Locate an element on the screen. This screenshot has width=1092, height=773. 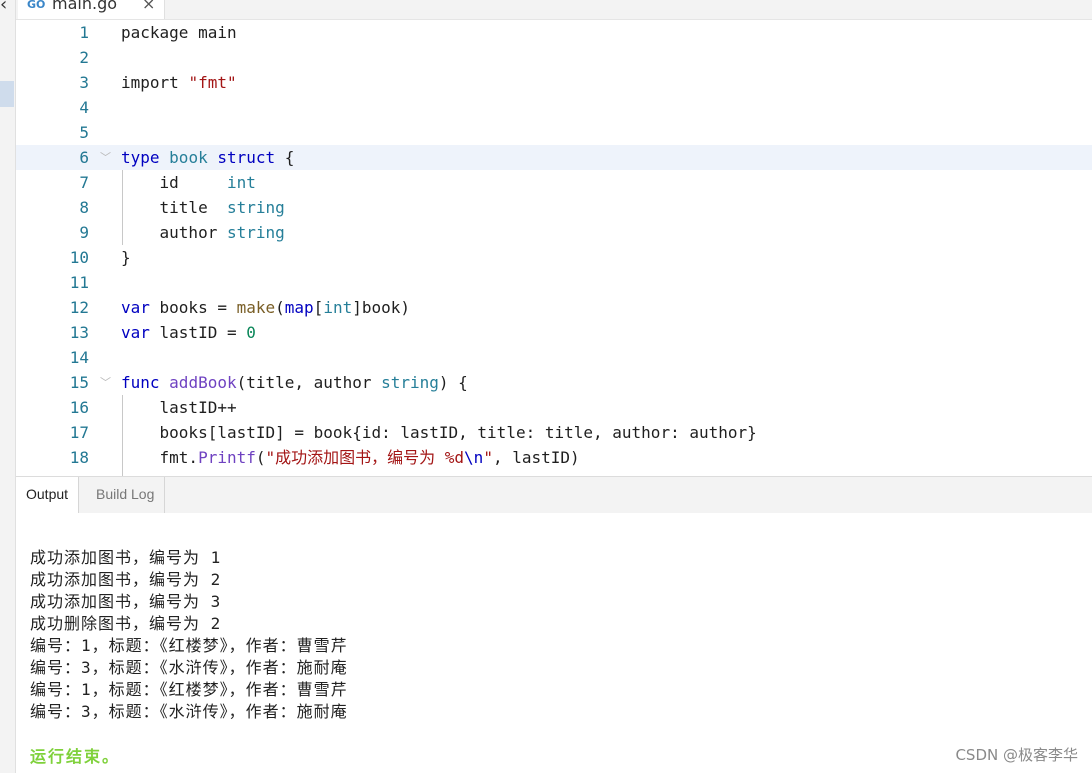
line-number: 18 is located at coordinates (79, 457).